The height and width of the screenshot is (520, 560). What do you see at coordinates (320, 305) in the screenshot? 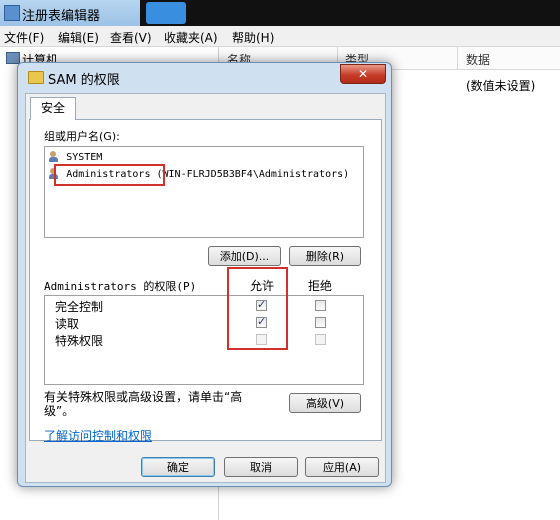
I see `deny-full-control-checkbox` at bounding box center [320, 305].